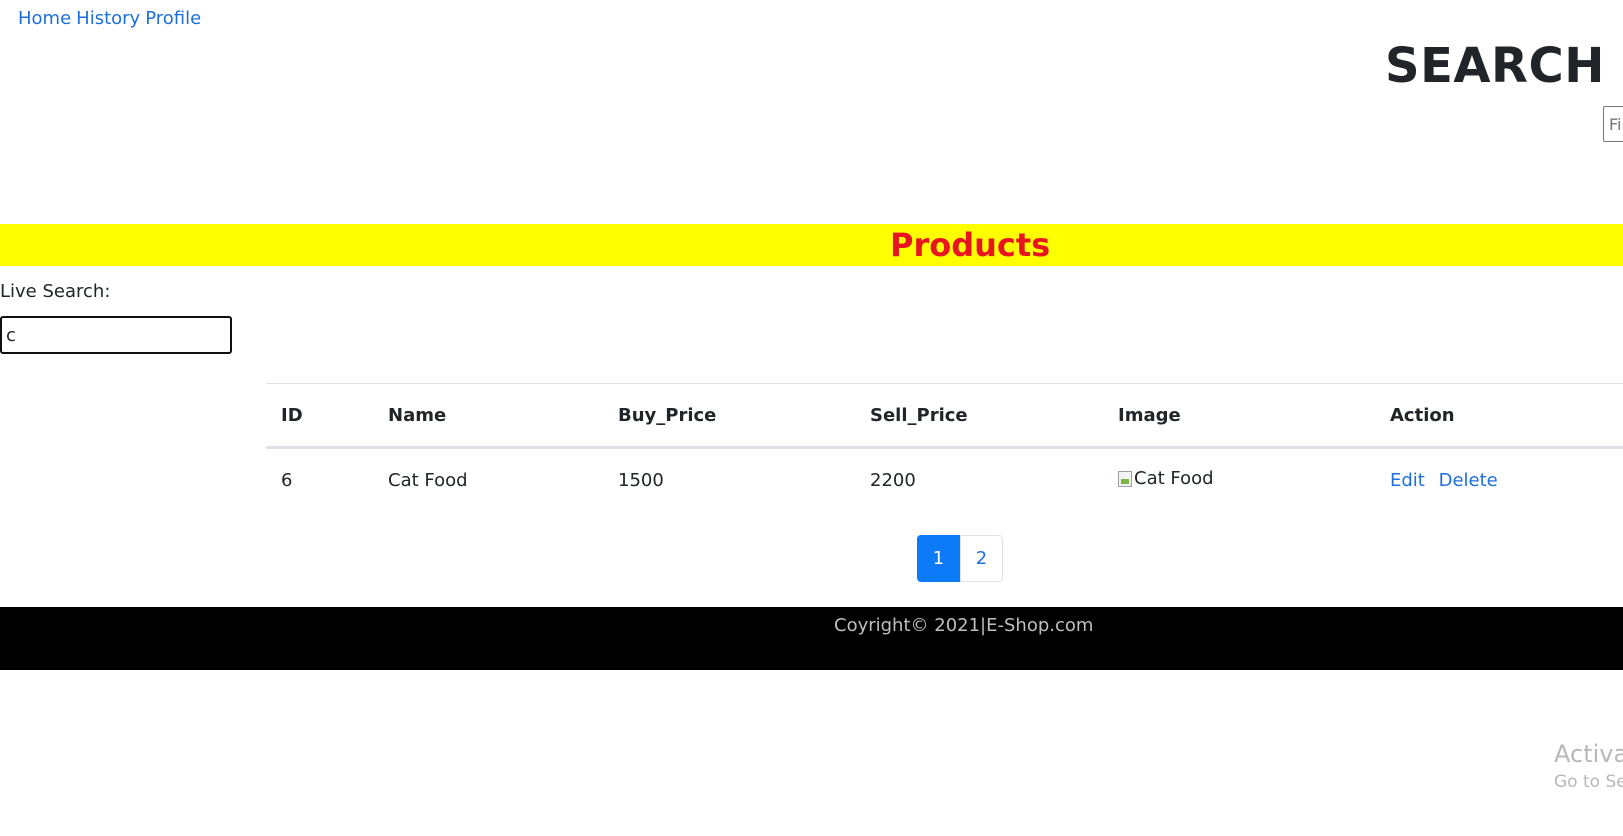  Describe the element at coordinates (1174, 479) in the screenshot. I see `product-image-alt: Cat Food` at that location.